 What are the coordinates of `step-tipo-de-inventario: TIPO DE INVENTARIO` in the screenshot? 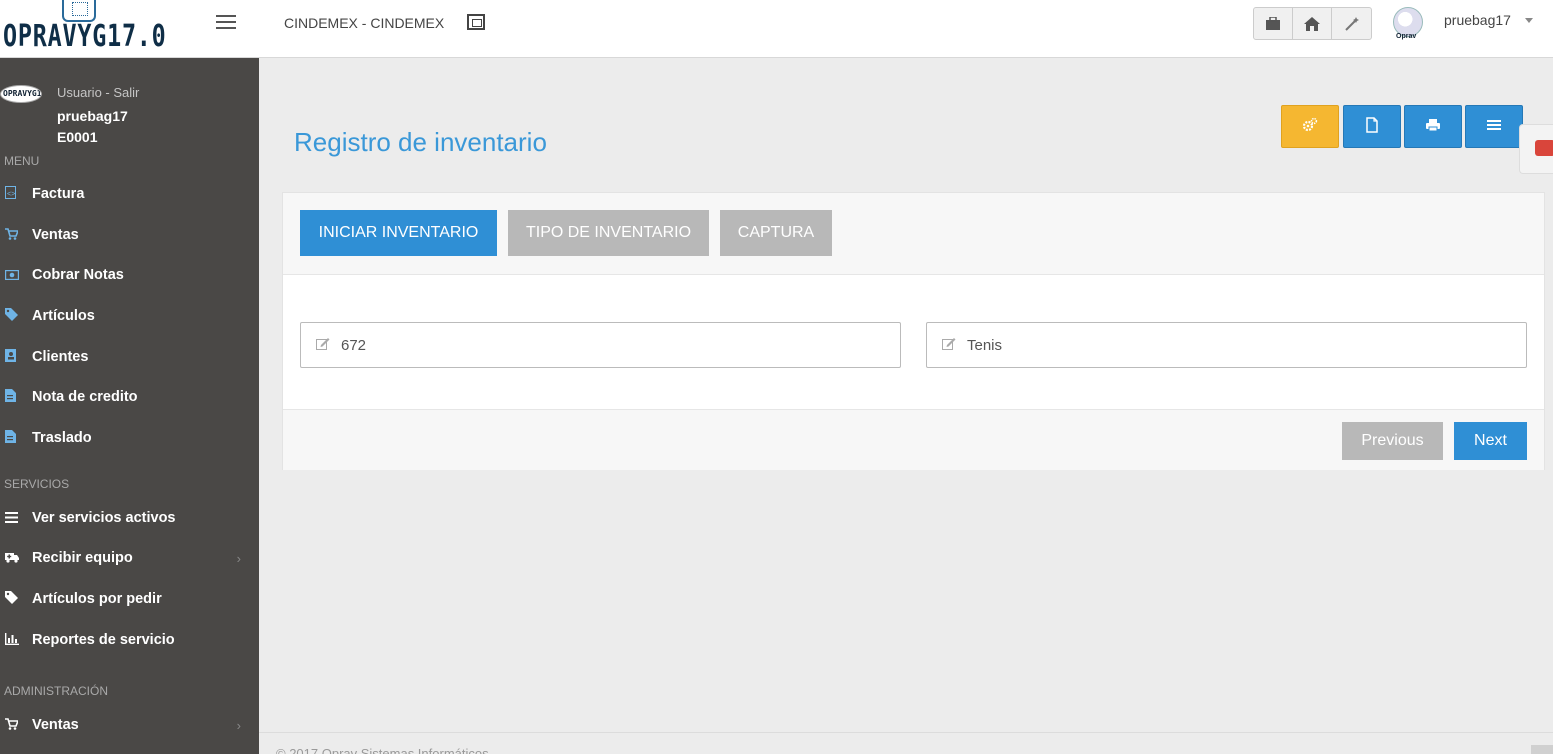 It's located at (608, 233).